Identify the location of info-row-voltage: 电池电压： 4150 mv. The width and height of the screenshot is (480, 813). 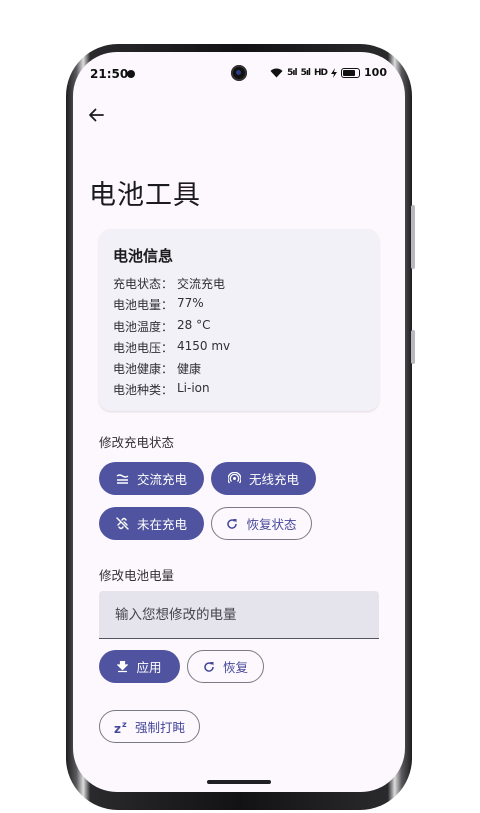
(171, 347).